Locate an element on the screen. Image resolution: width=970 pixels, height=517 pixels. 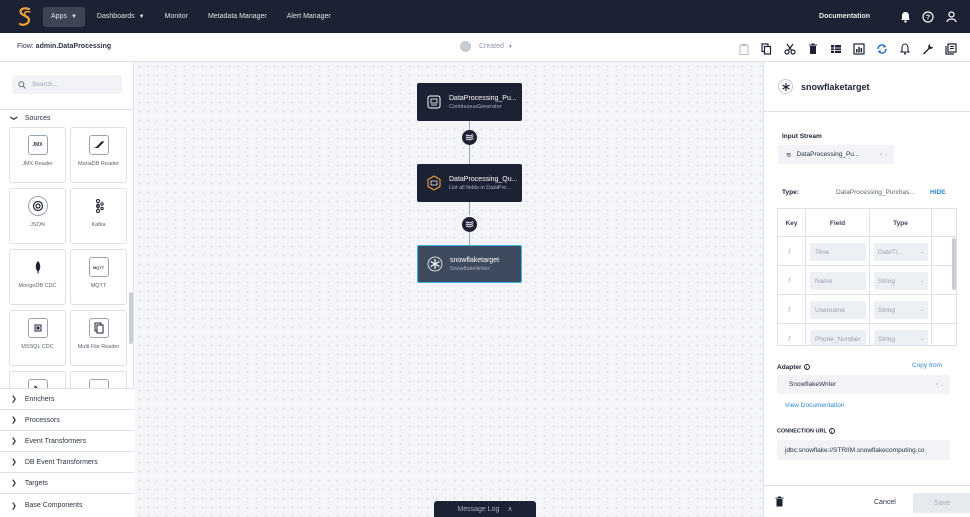
category-event-transformers: ❯ Event Transformers is located at coordinates (67, 440).